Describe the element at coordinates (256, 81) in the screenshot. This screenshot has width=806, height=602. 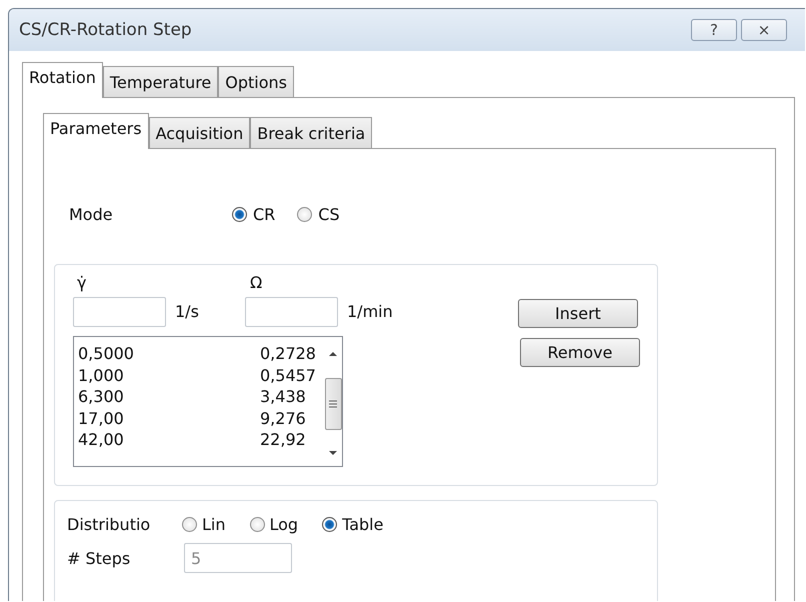
I see `tab: Options` at that location.